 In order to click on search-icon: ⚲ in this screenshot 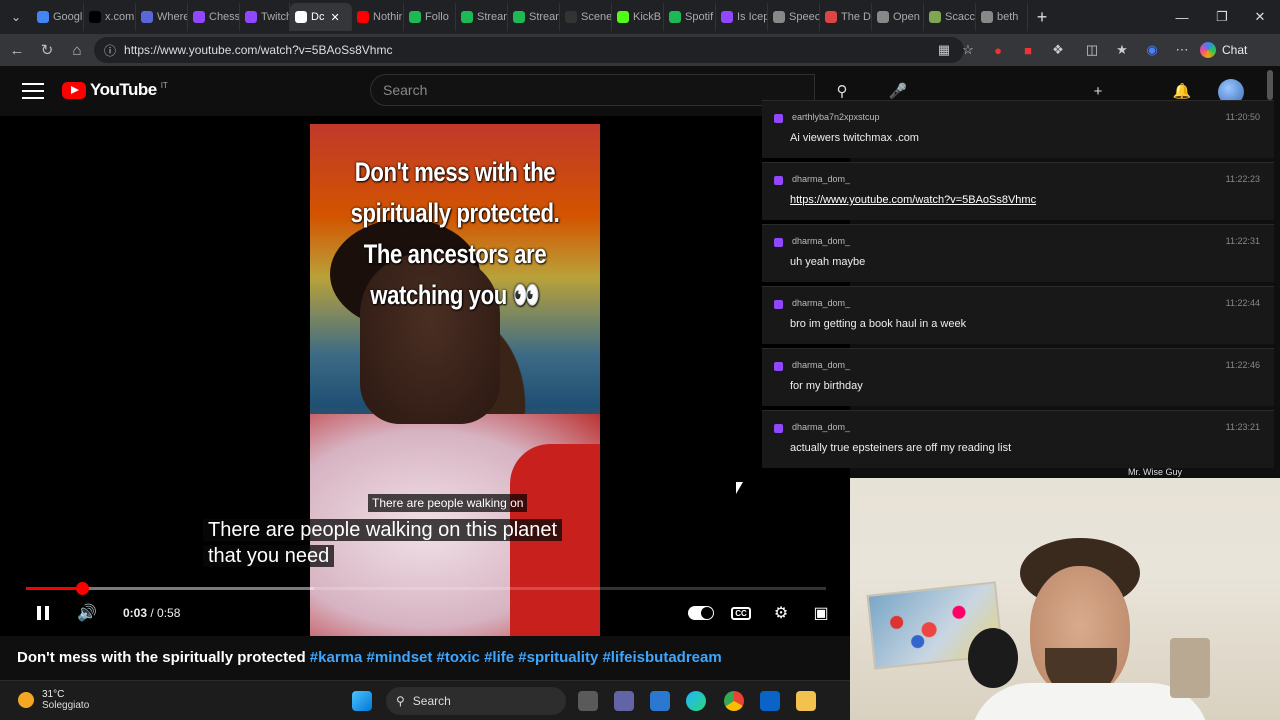, I will do `click(842, 91)`.